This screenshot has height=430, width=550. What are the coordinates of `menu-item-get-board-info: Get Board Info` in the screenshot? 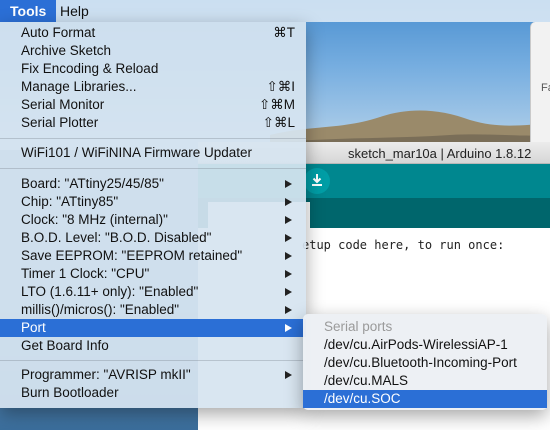 It's located at (153, 346).